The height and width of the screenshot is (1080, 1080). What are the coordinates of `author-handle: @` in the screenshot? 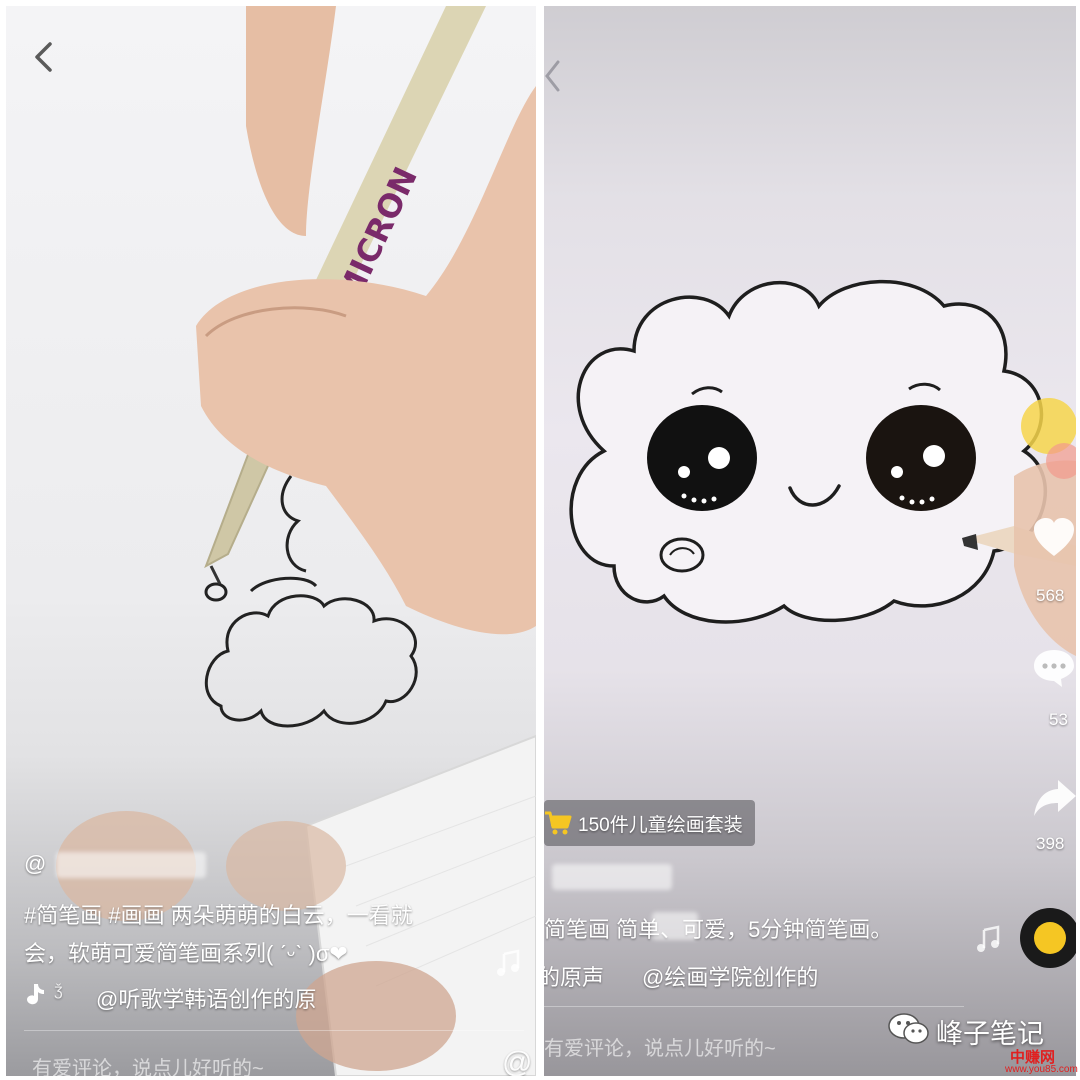 It's located at (35, 864).